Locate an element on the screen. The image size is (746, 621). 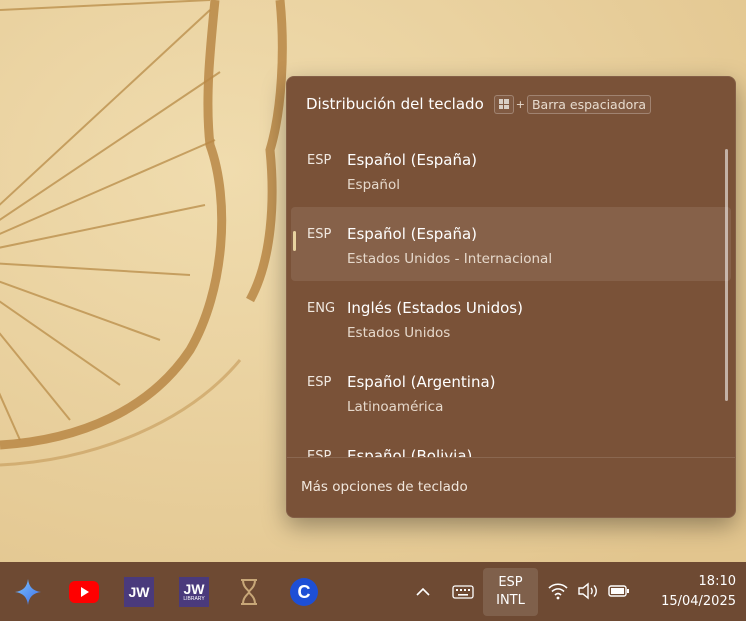
battery-icon is located at coordinates (618, 591).